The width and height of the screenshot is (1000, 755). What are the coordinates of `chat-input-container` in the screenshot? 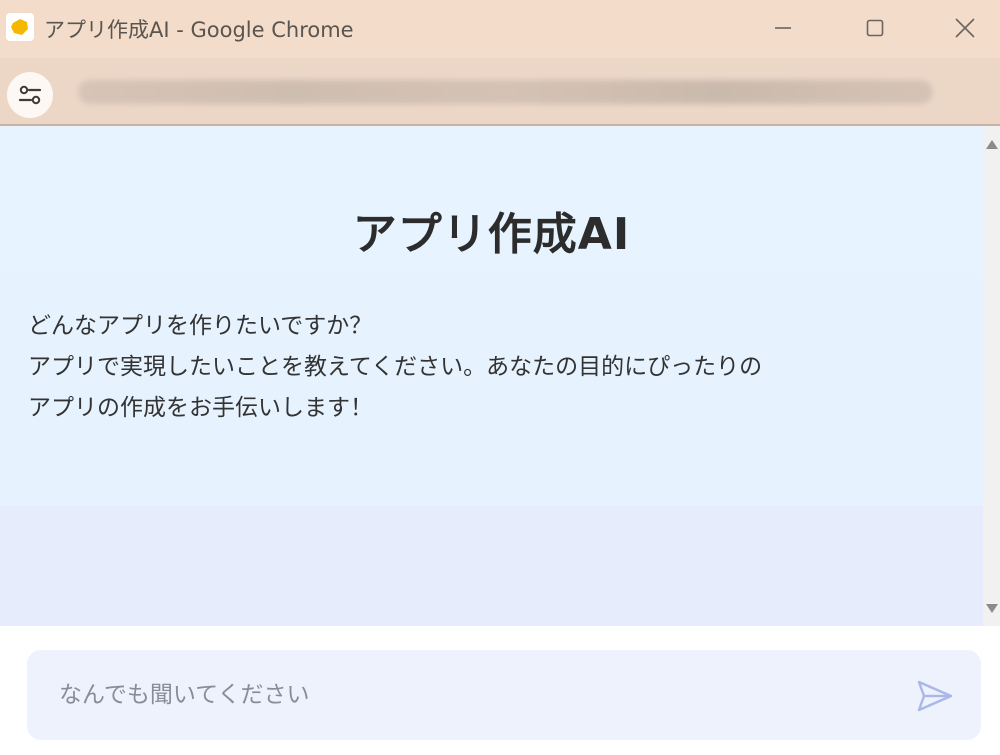 It's located at (504, 695).